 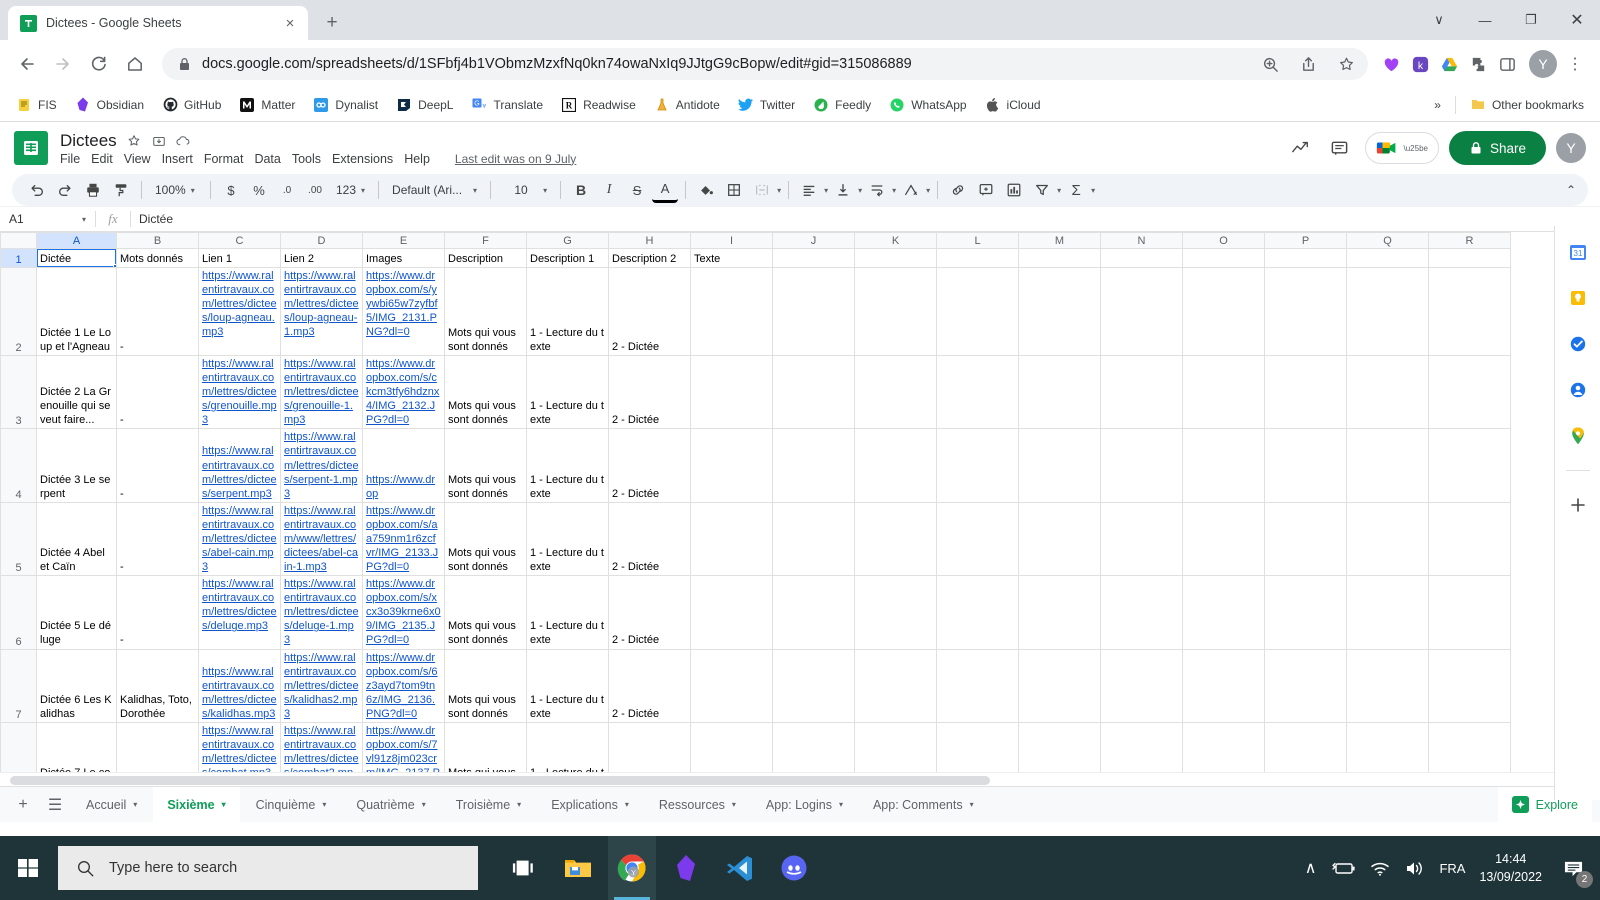 I want to click on bookmark-twitter: Twitter, so click(x=766, y=105).